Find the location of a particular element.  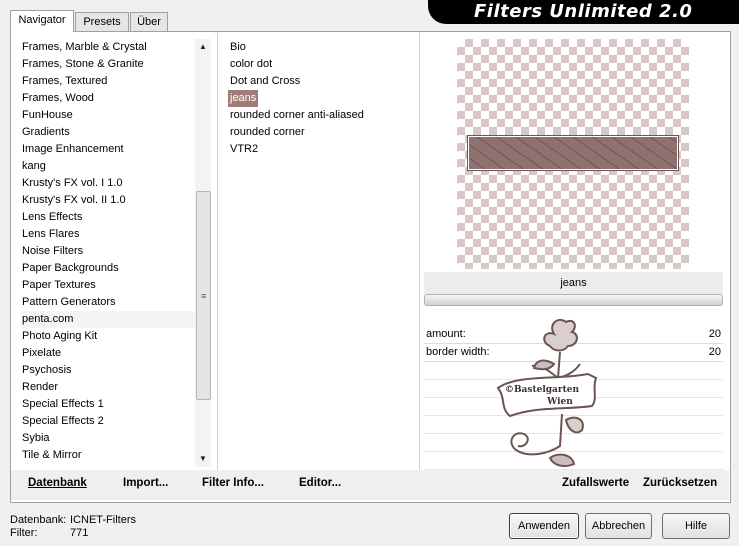

category-item: Frames, Textured is located at coordinates (108, 81).